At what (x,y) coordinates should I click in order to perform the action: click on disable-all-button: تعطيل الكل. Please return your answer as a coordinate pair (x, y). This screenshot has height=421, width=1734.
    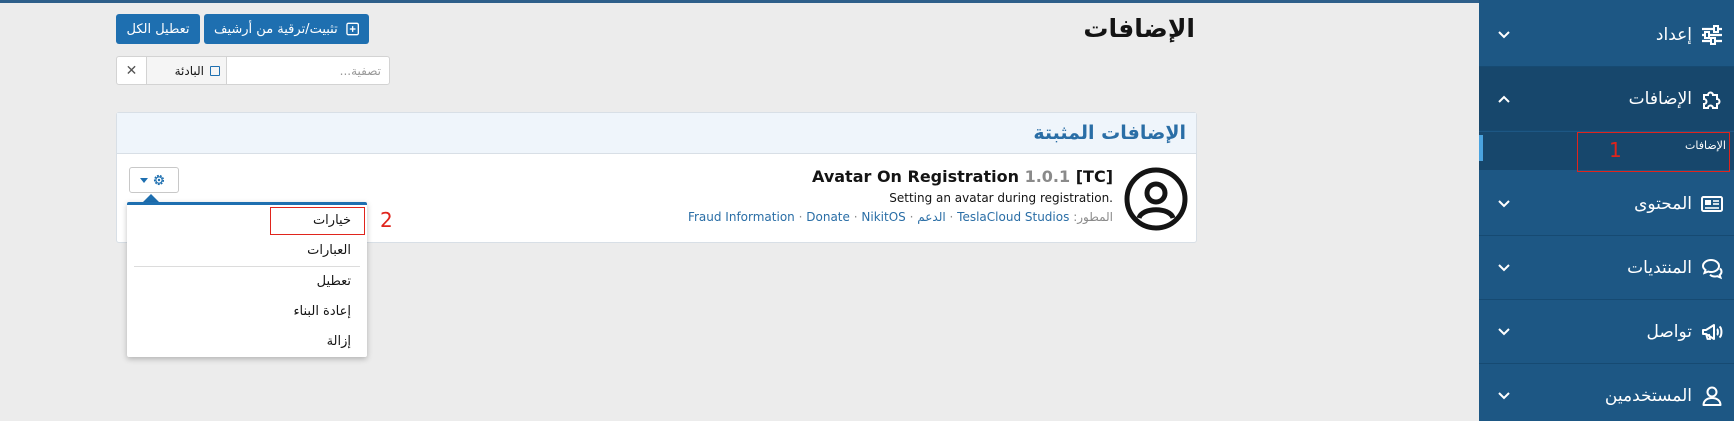
    Looking at the image, I should click on (158, 29).